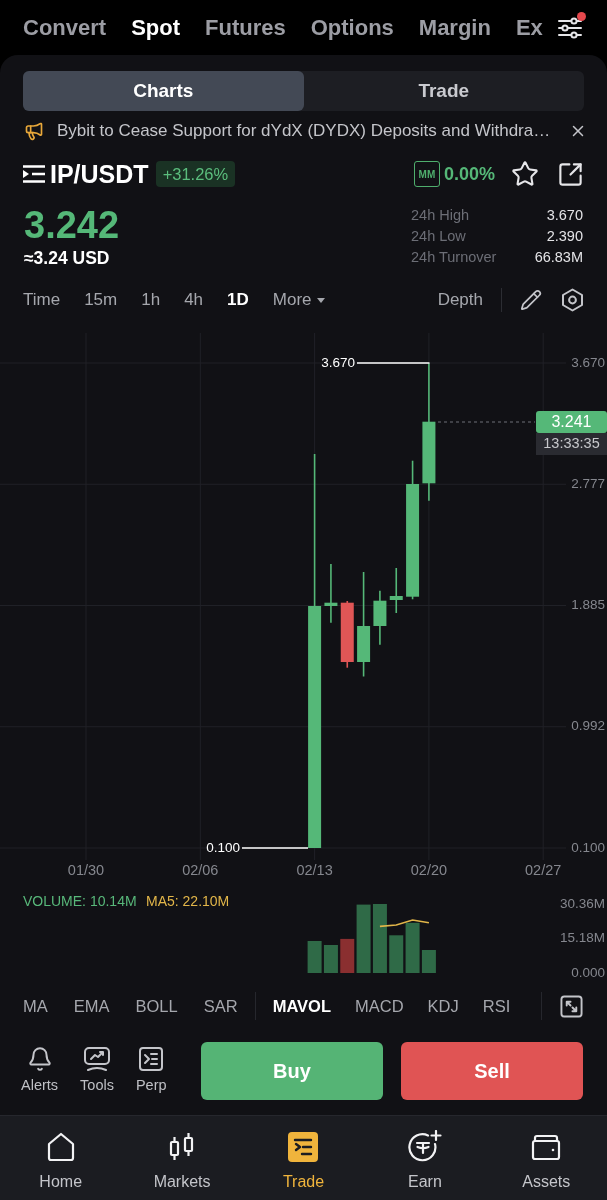  Describe the element at coordinates (529, 27) in the screenshot. I see `top-tab: Ex` at that location.